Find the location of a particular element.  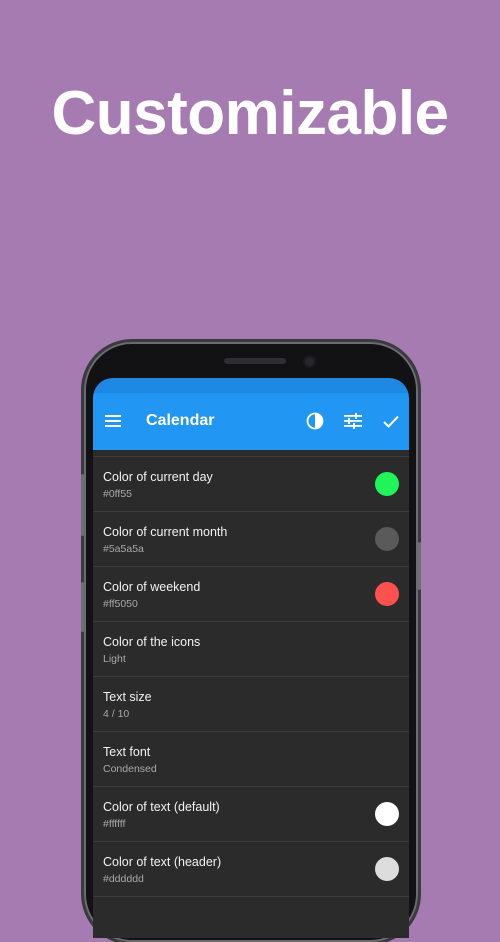

setting-value: #ffffff is located at coordinates (114, 824).